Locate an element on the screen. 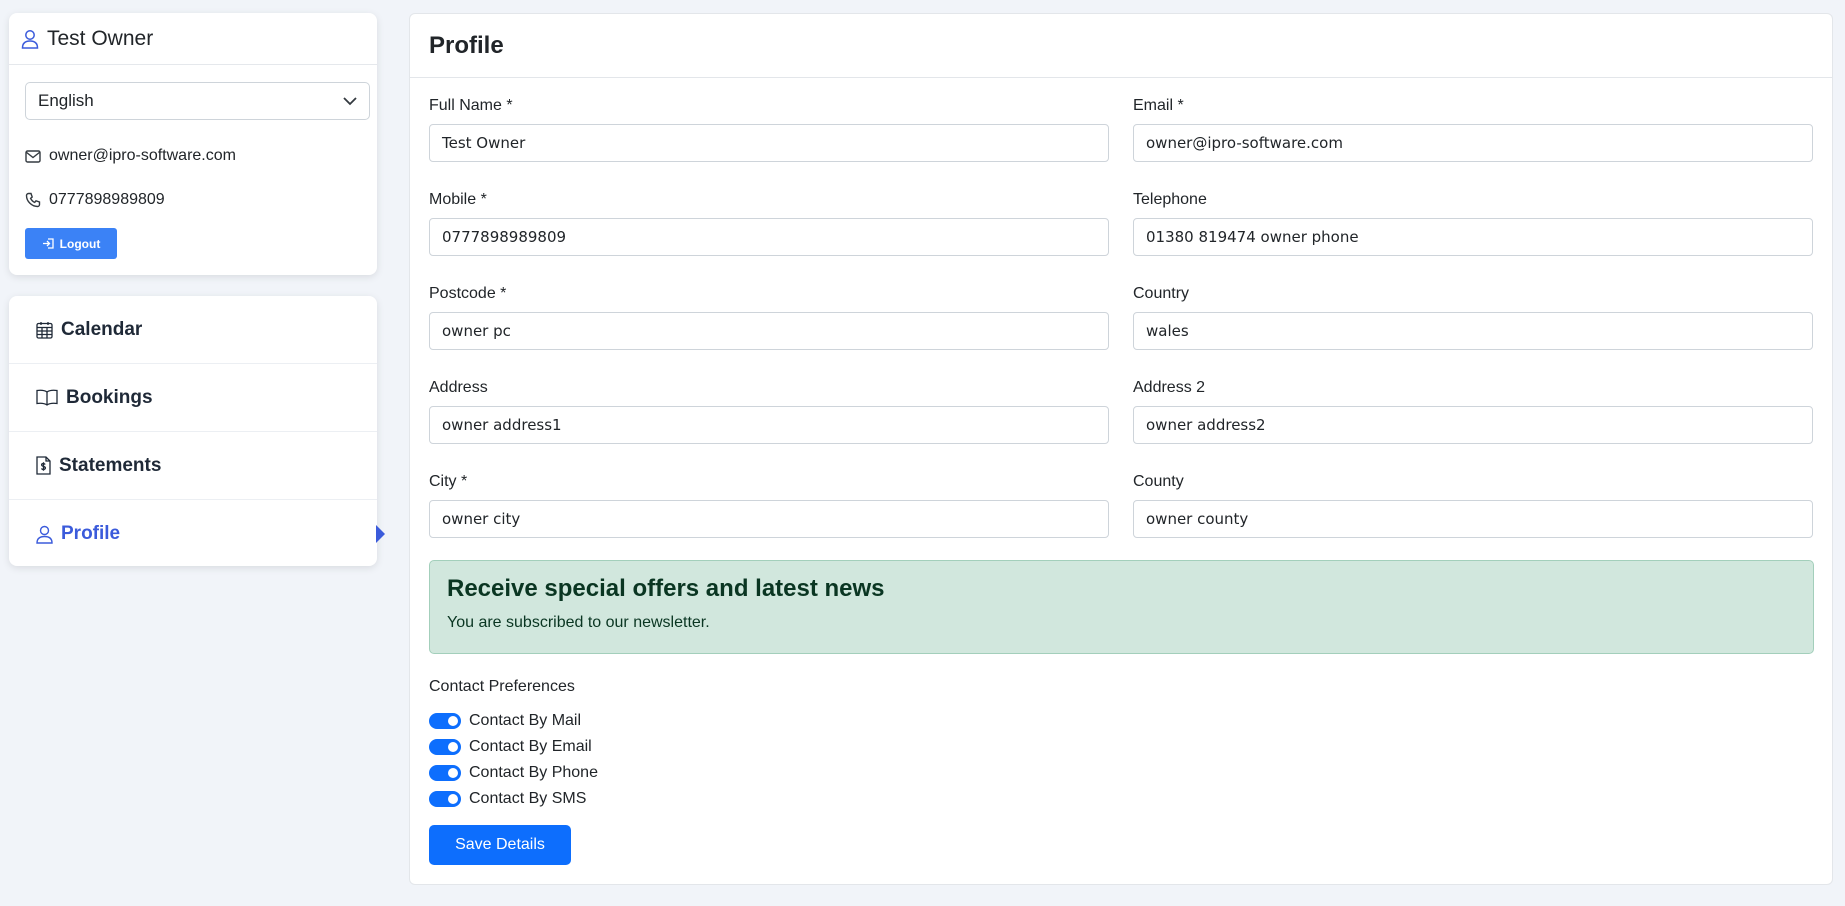 This screenshot has width=1845, height=906. sidebar-item-label: Profile is located at coordinates (91, 533).